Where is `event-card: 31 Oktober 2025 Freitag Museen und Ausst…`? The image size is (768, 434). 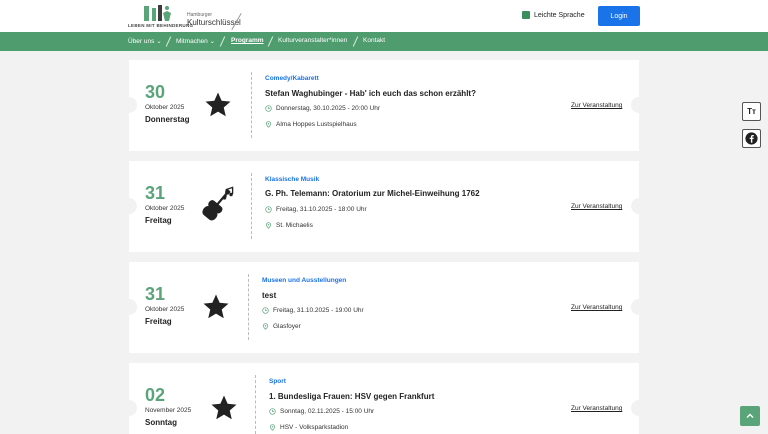
event-card: 31 Oktober 2025 Freitag Museen und Ausst… is located at coordinates (384, 307).